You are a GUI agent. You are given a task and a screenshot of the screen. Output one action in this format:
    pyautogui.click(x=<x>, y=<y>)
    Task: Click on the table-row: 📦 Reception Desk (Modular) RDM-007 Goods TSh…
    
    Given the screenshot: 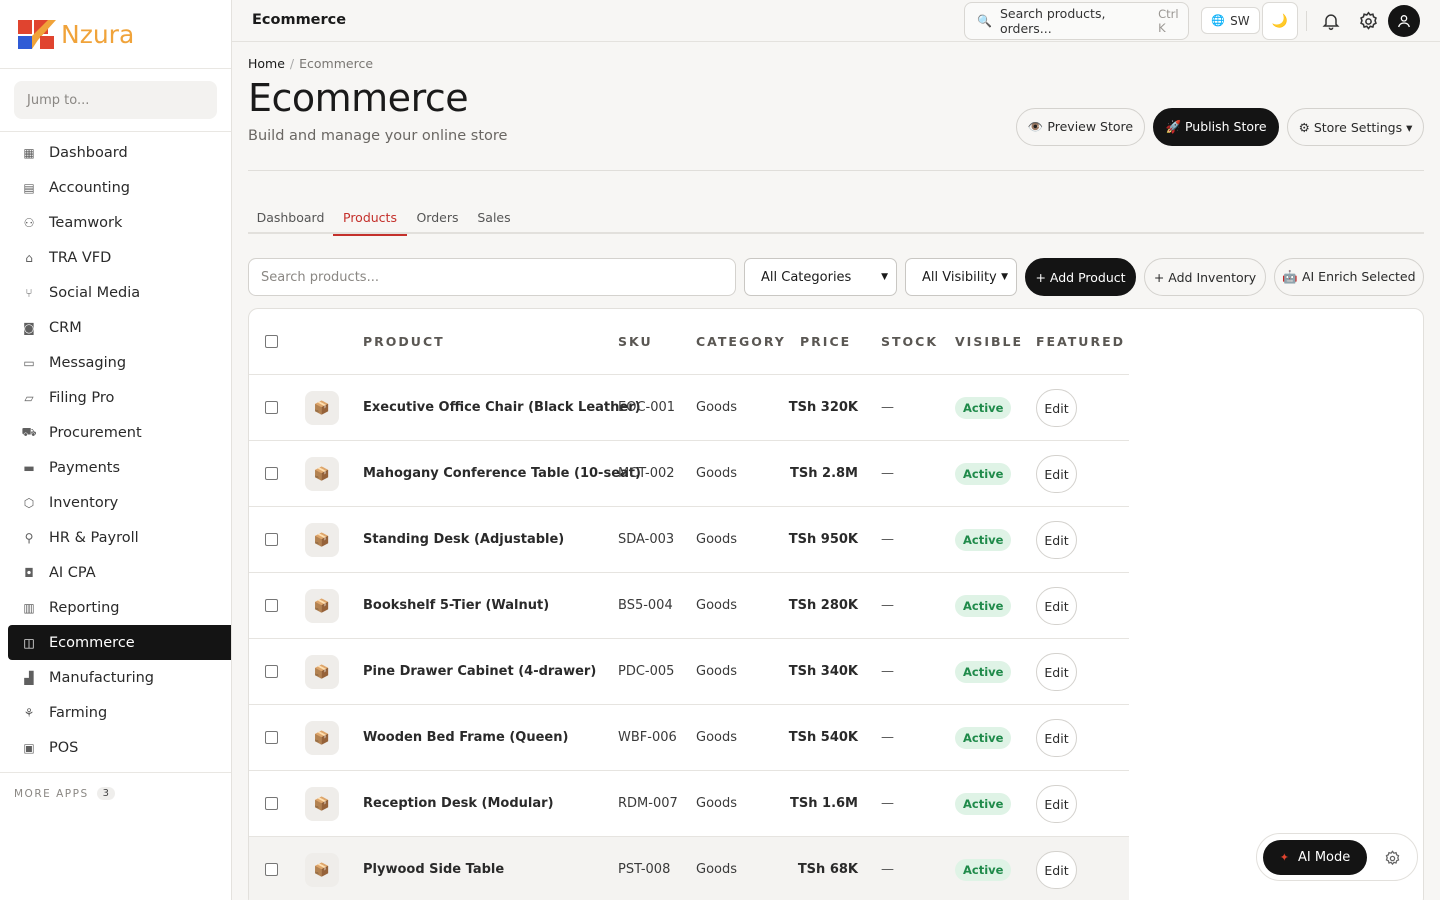 What is the action you would take?
    pyautogui.click(x=689, y=804)
    